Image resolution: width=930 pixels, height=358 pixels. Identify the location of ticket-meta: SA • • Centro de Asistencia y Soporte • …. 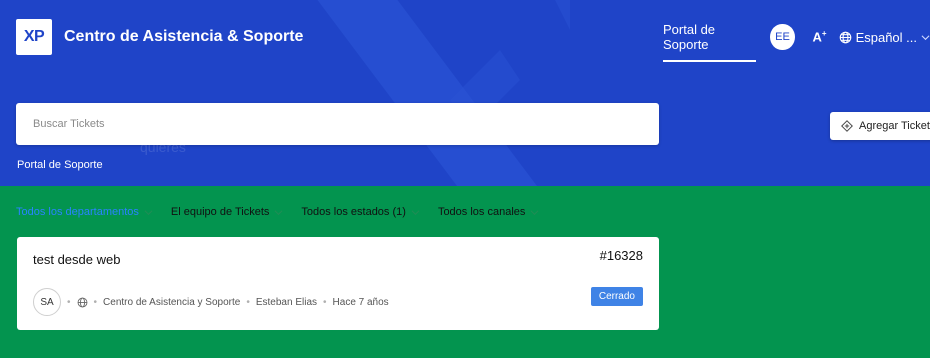
(211, 302).